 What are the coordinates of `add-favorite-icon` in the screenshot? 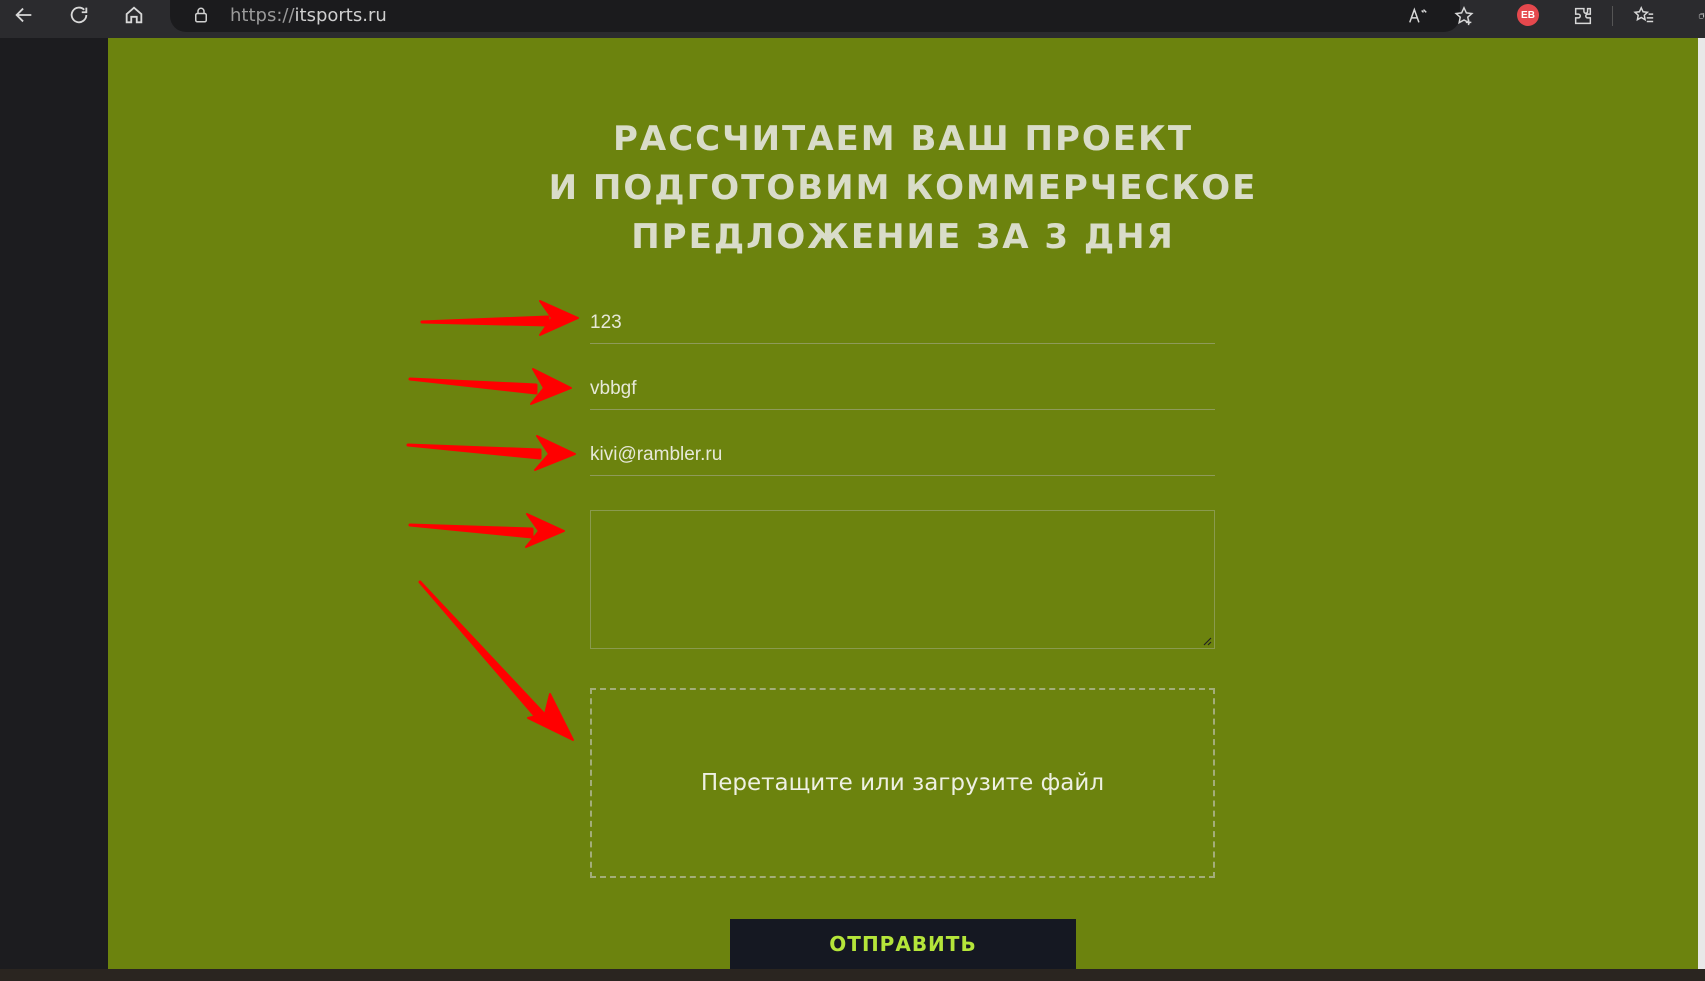 It's located at (1464, 16).